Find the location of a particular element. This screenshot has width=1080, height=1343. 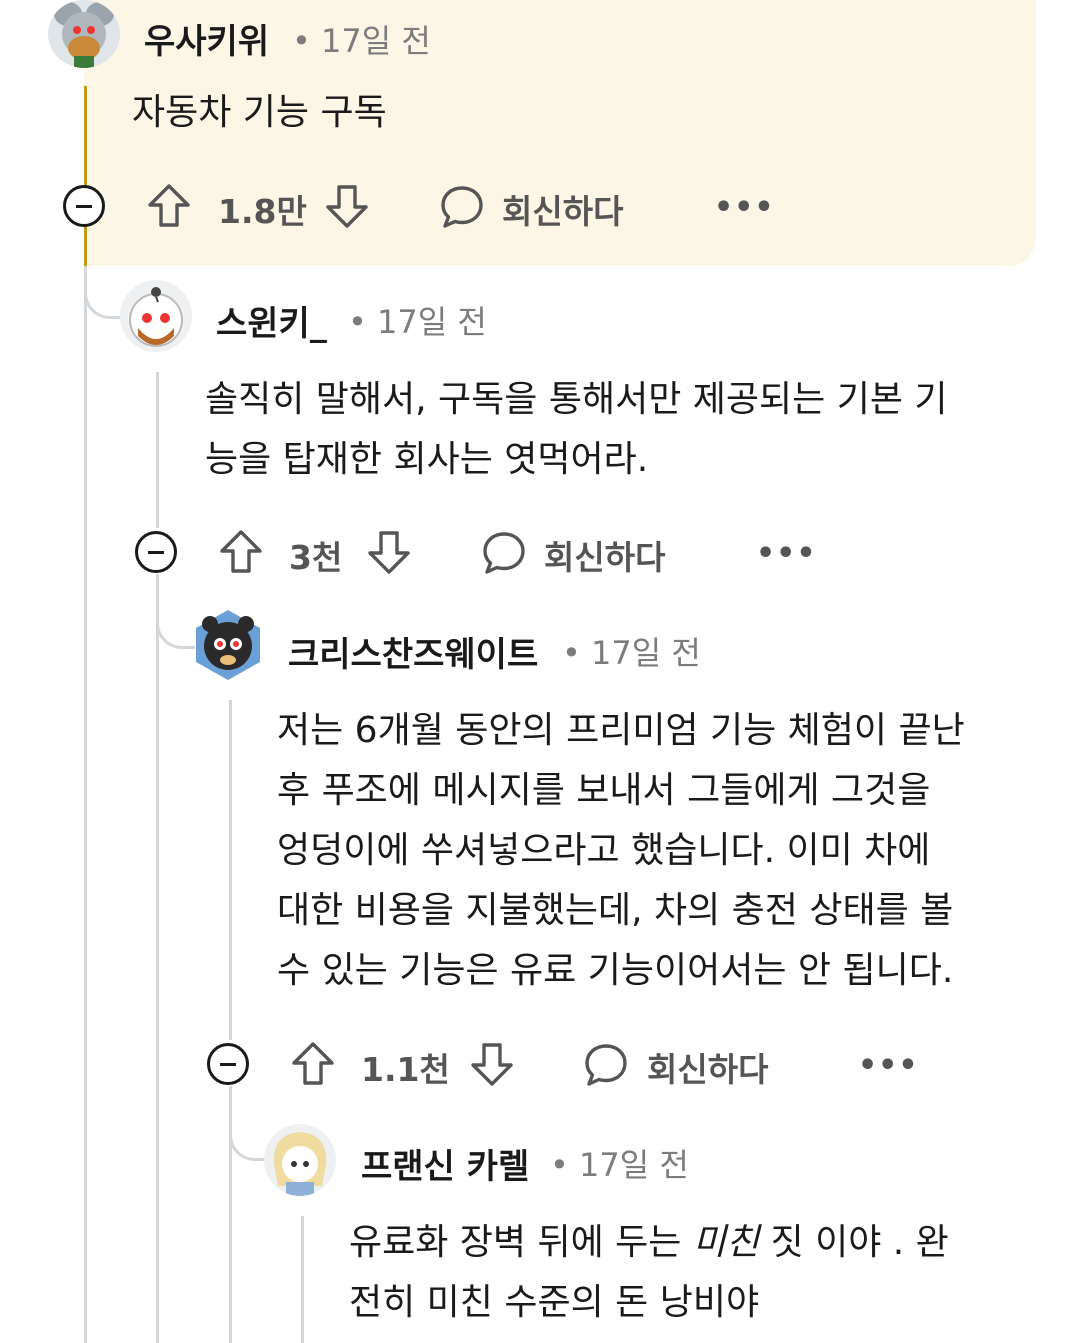

comment-body-line: 능을 탑재한 회사는 엿먹어라. is located at coordinates (427, 459).